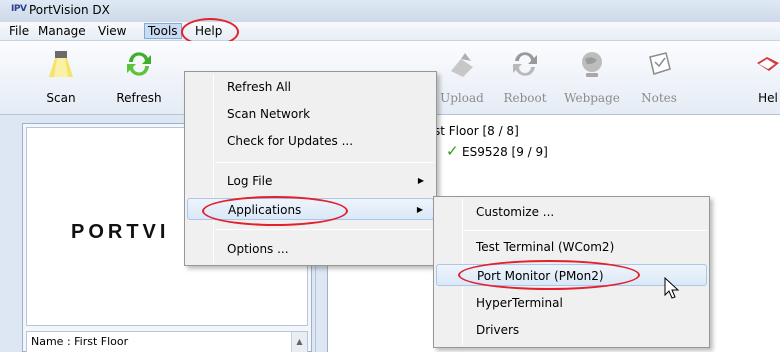 Image resolution: width=780 pixels, height=352 pixels. Describe the element at coordinates (269, 114) in the screenshot. I see `menu-item-label: Scan Network` at that location.